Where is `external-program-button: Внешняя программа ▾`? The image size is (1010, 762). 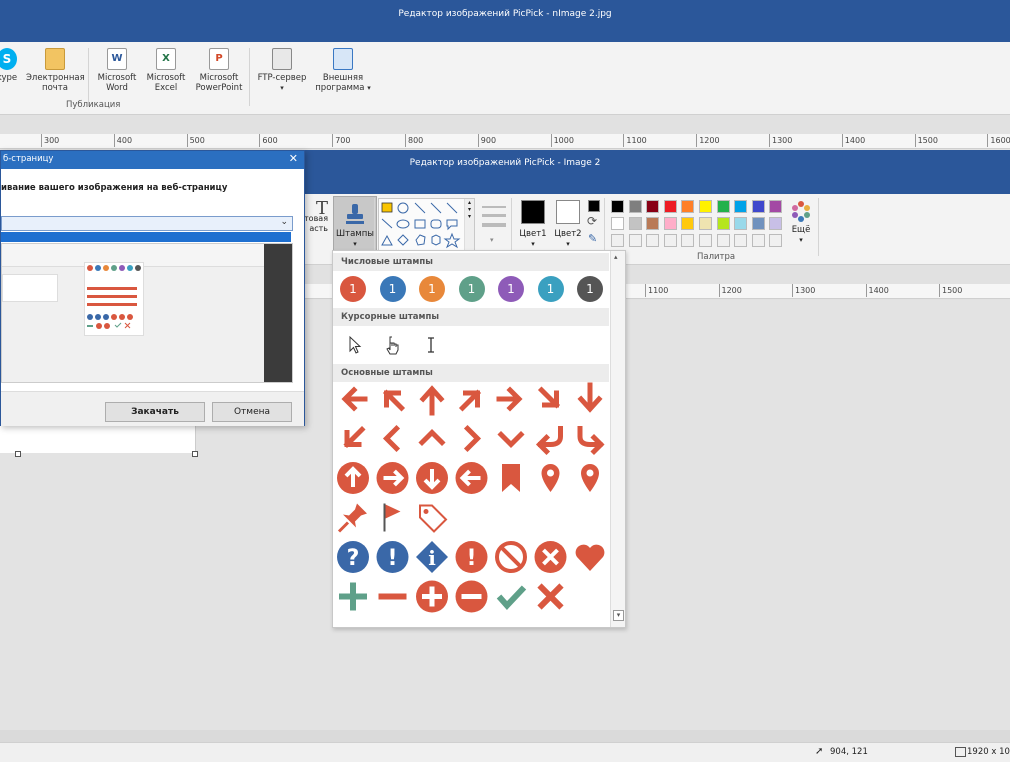
external-program-button: Внешняя программа ▾ is located at coordinates (343, 70).